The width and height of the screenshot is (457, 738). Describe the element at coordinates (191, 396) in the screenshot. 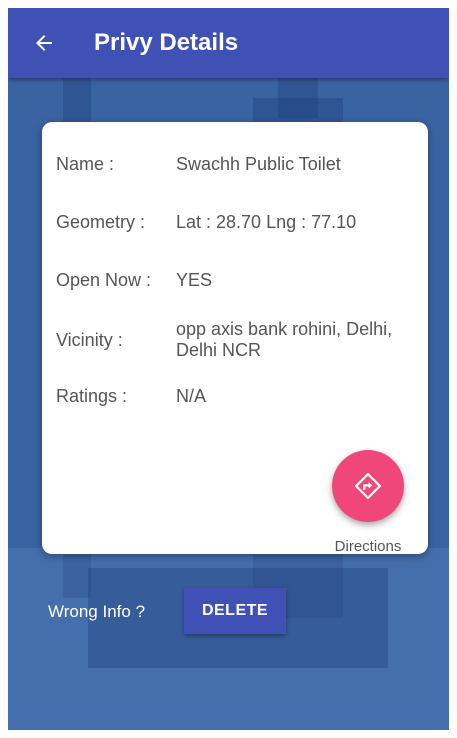

I see `ratings-value: N/A` at that location.